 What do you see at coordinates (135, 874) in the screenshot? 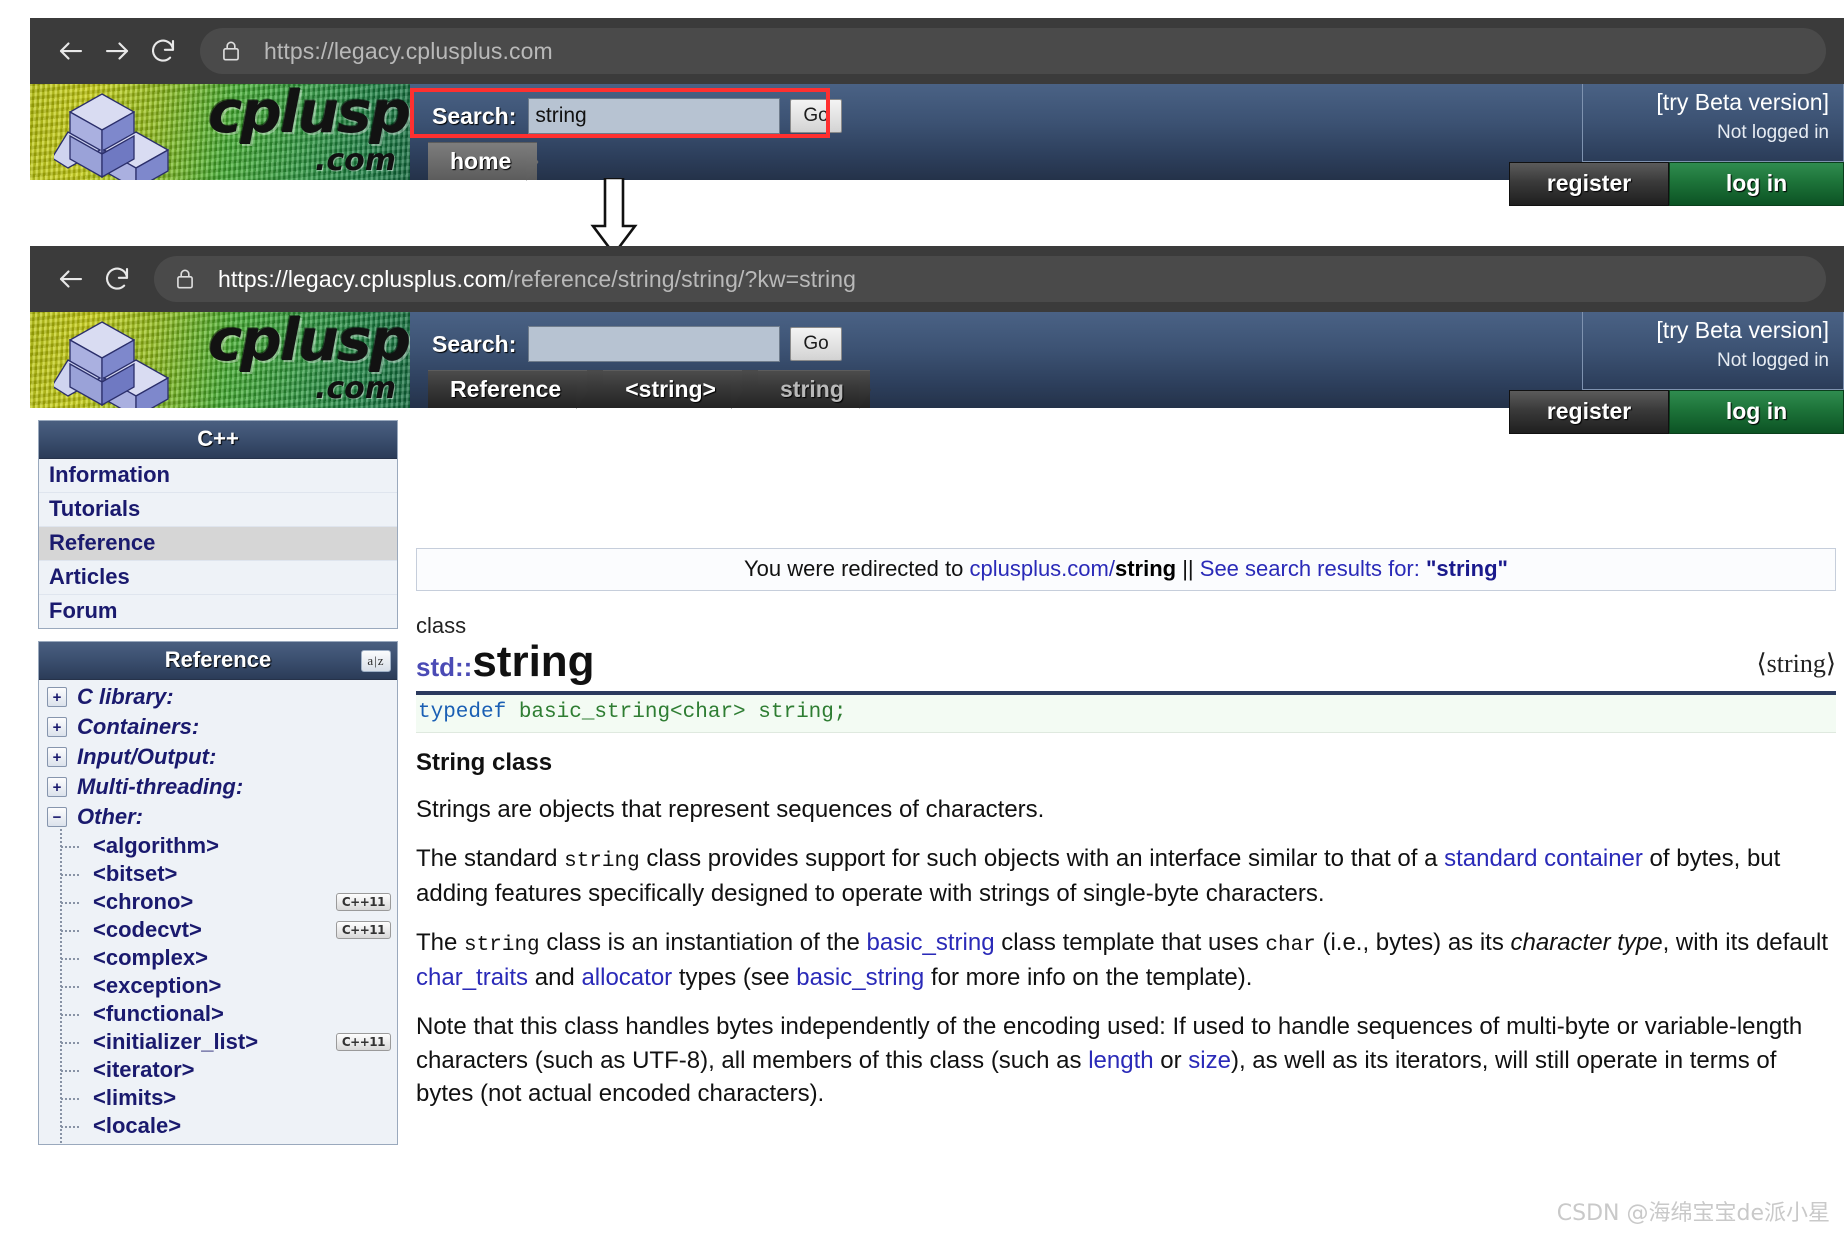
I see `tree-item-bitset: <bitset>` at bounding box center [135, 874].